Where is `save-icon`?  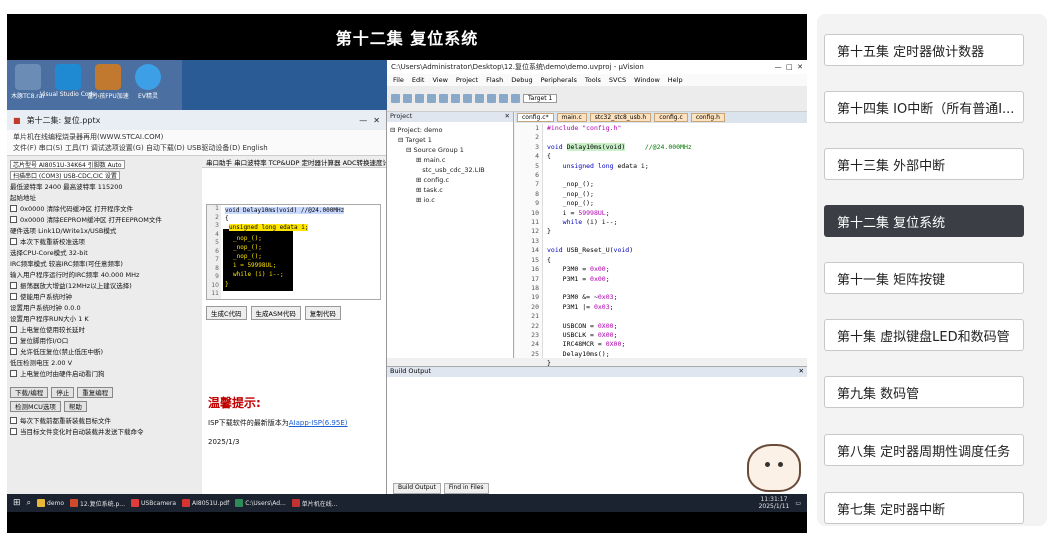
save-icon is located at coordinates (419, 98).